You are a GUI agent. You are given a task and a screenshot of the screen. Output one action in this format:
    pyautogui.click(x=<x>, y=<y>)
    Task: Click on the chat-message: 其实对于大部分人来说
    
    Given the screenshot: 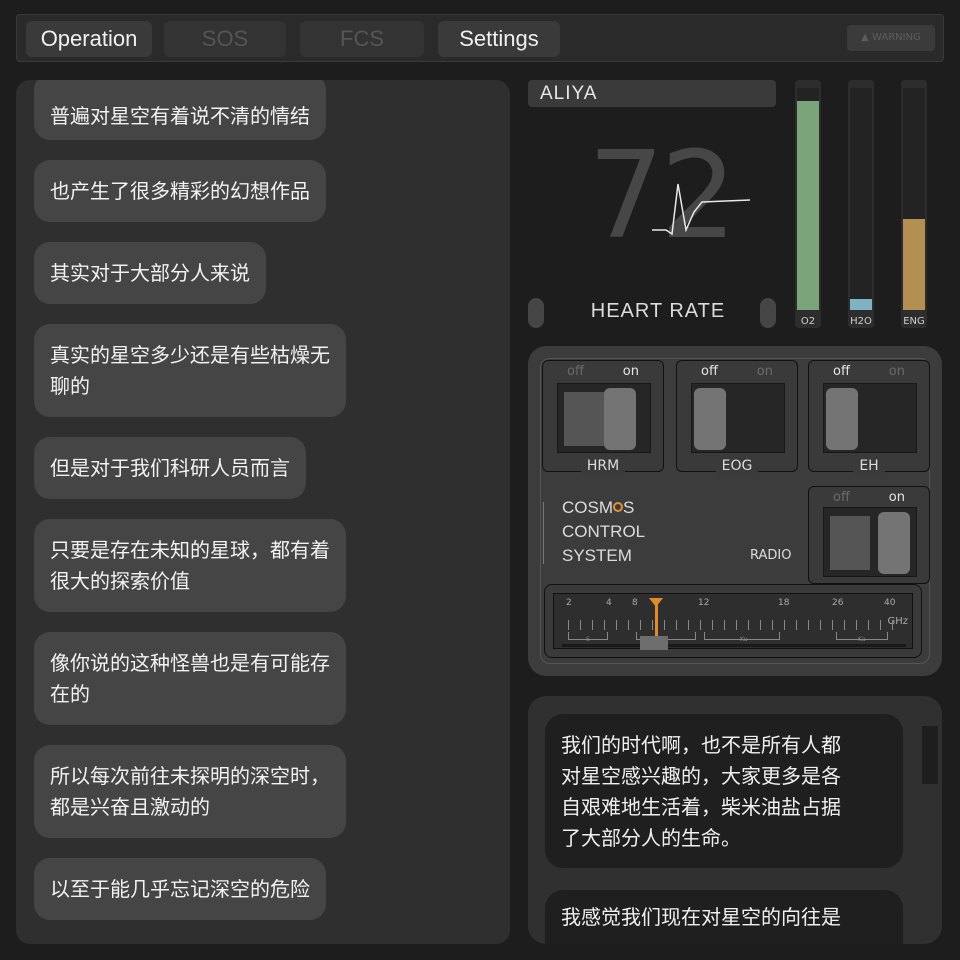 What is the action you would take?
    pyautogui.click(x=150, y=273)
    